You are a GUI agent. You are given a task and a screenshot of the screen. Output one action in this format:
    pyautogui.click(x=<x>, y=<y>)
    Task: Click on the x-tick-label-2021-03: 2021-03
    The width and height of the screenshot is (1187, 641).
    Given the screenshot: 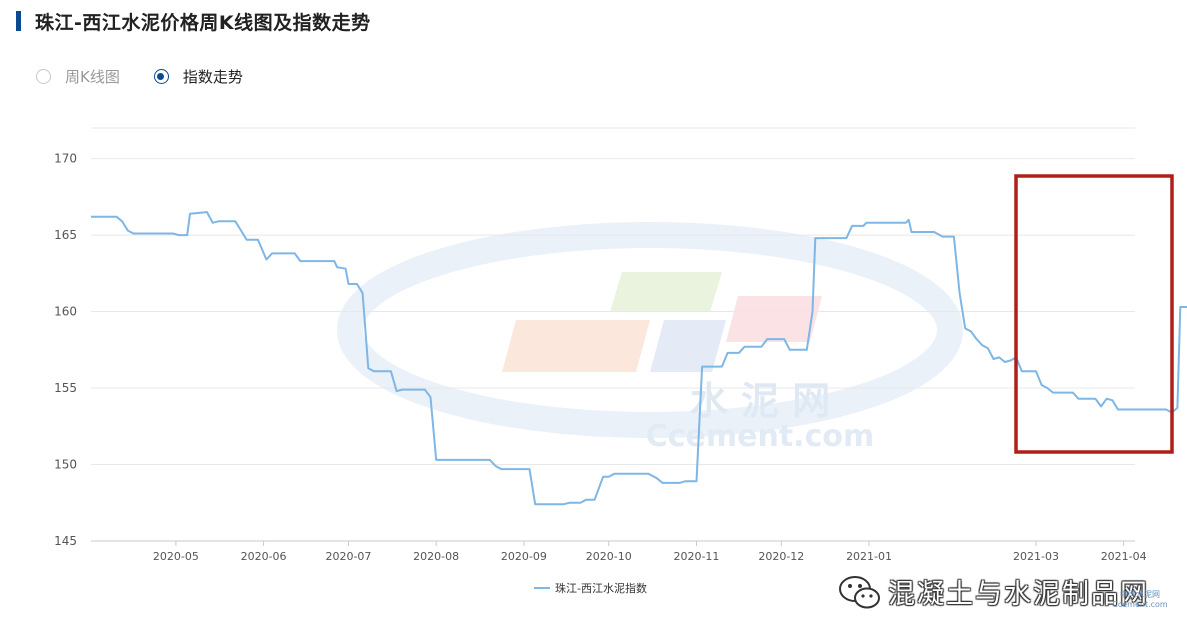 What is the action you would take?
    pyautogui.click(x=1036, y=556)
    